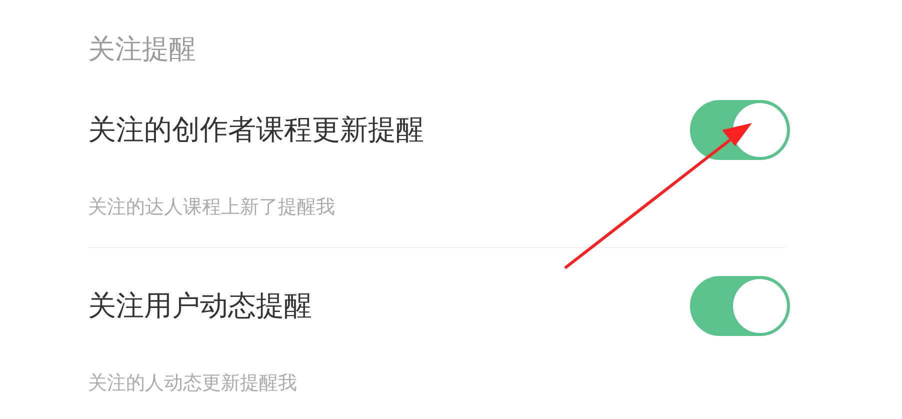 This screenshot has height=419, width=902. I want to click on setting-title: 关注的创作者课程更新提醒, so click(256, 130).